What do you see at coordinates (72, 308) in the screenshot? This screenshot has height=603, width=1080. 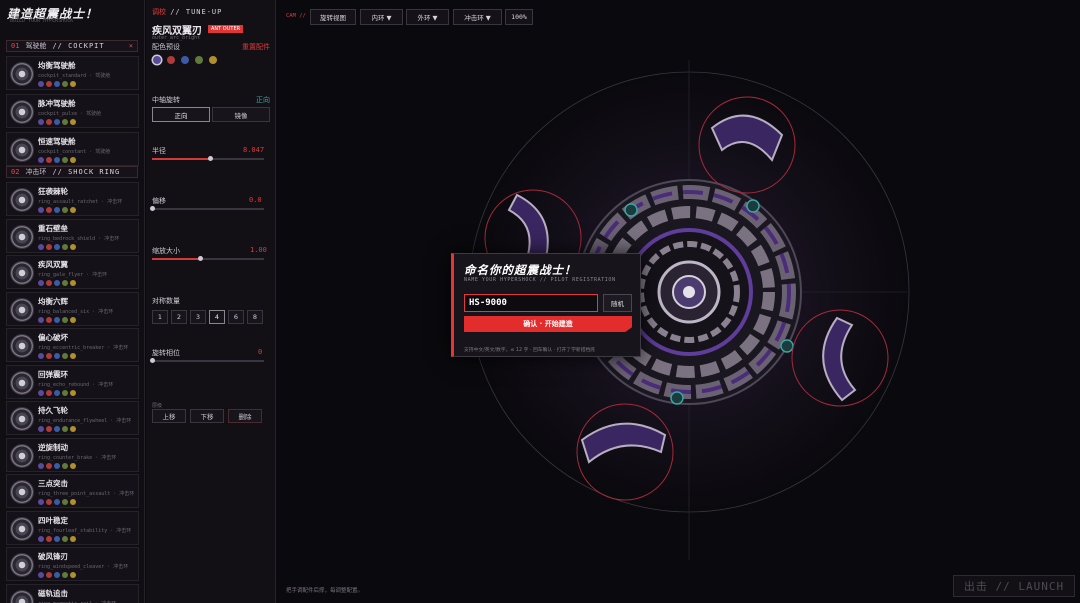 I see `part-list-item: 均衡六辉 ring_balanced_six · 冲击环` at bounding box center [72, 308].